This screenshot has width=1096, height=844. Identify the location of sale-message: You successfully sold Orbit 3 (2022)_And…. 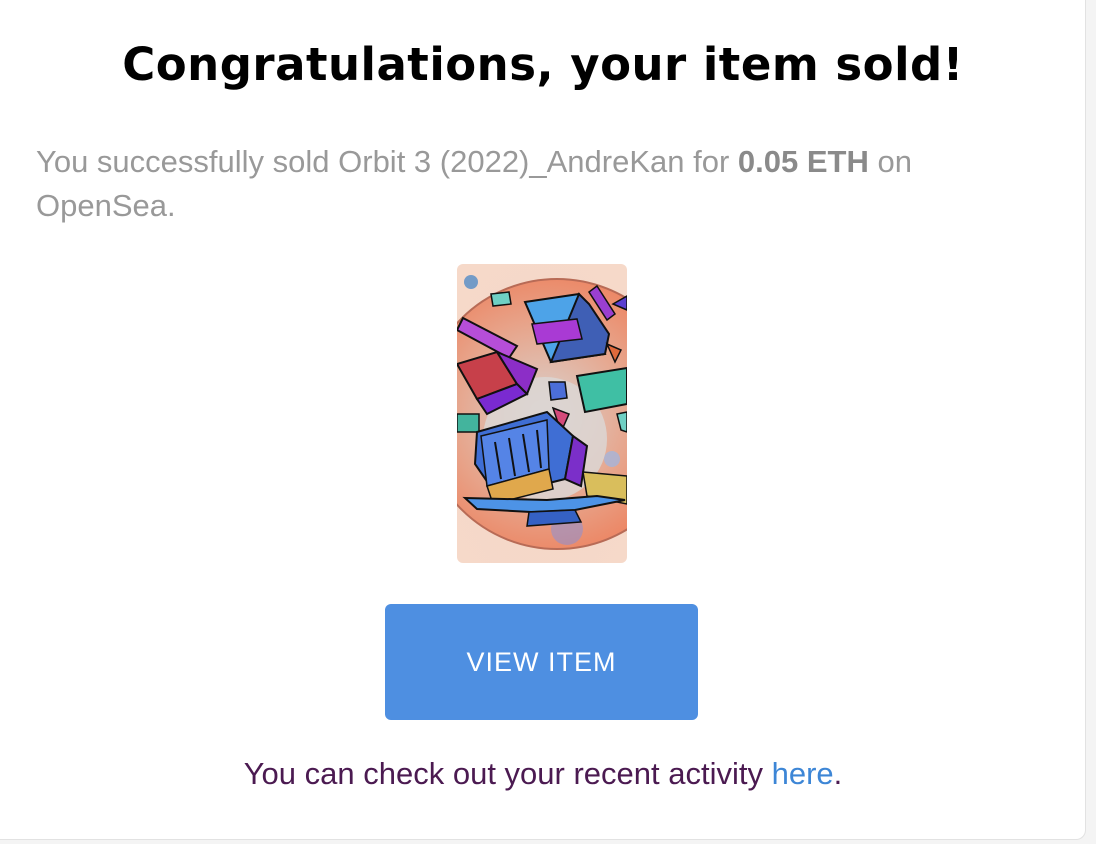
(536, 184).